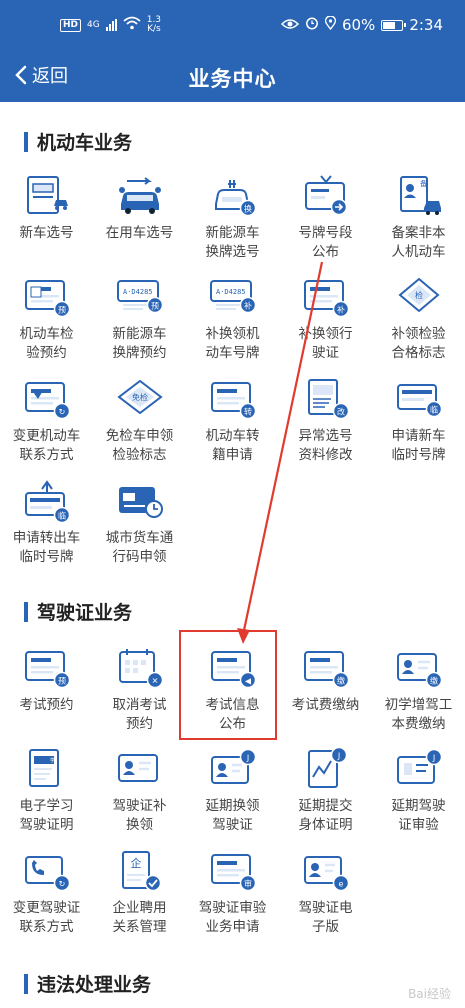 This screenshot has height=1008, width=465. What do you see at coordinates (47, 871) in the screenshot?
I see `change-driver-contact-icon: ↻` at bounding box center [47, 871].